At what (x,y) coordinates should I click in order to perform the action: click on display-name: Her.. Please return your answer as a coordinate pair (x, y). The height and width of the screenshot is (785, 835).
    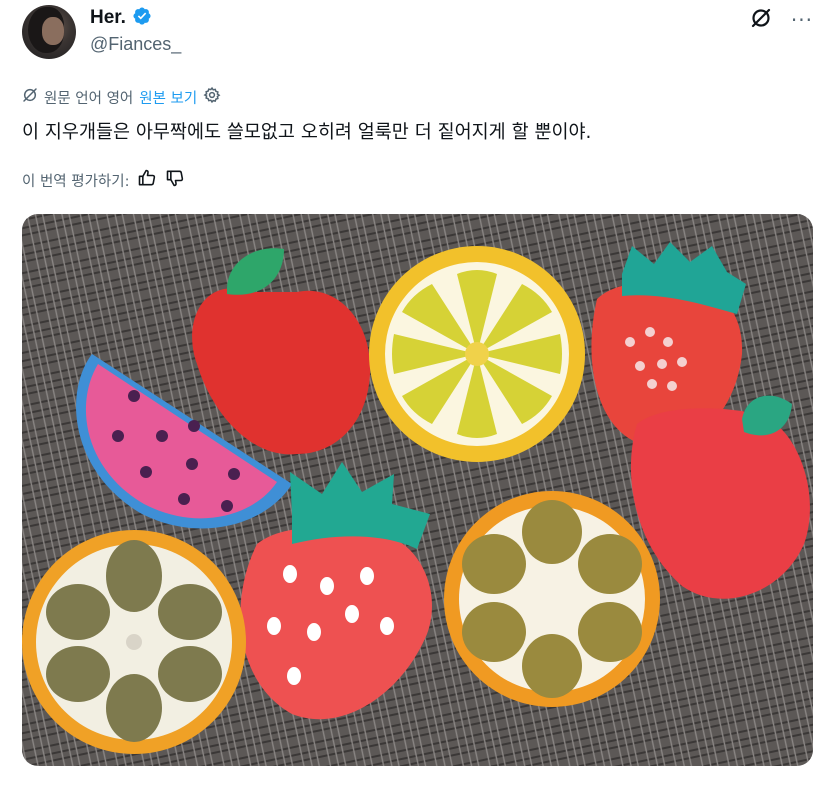
    Looking at the image, I should click on (108, 18).